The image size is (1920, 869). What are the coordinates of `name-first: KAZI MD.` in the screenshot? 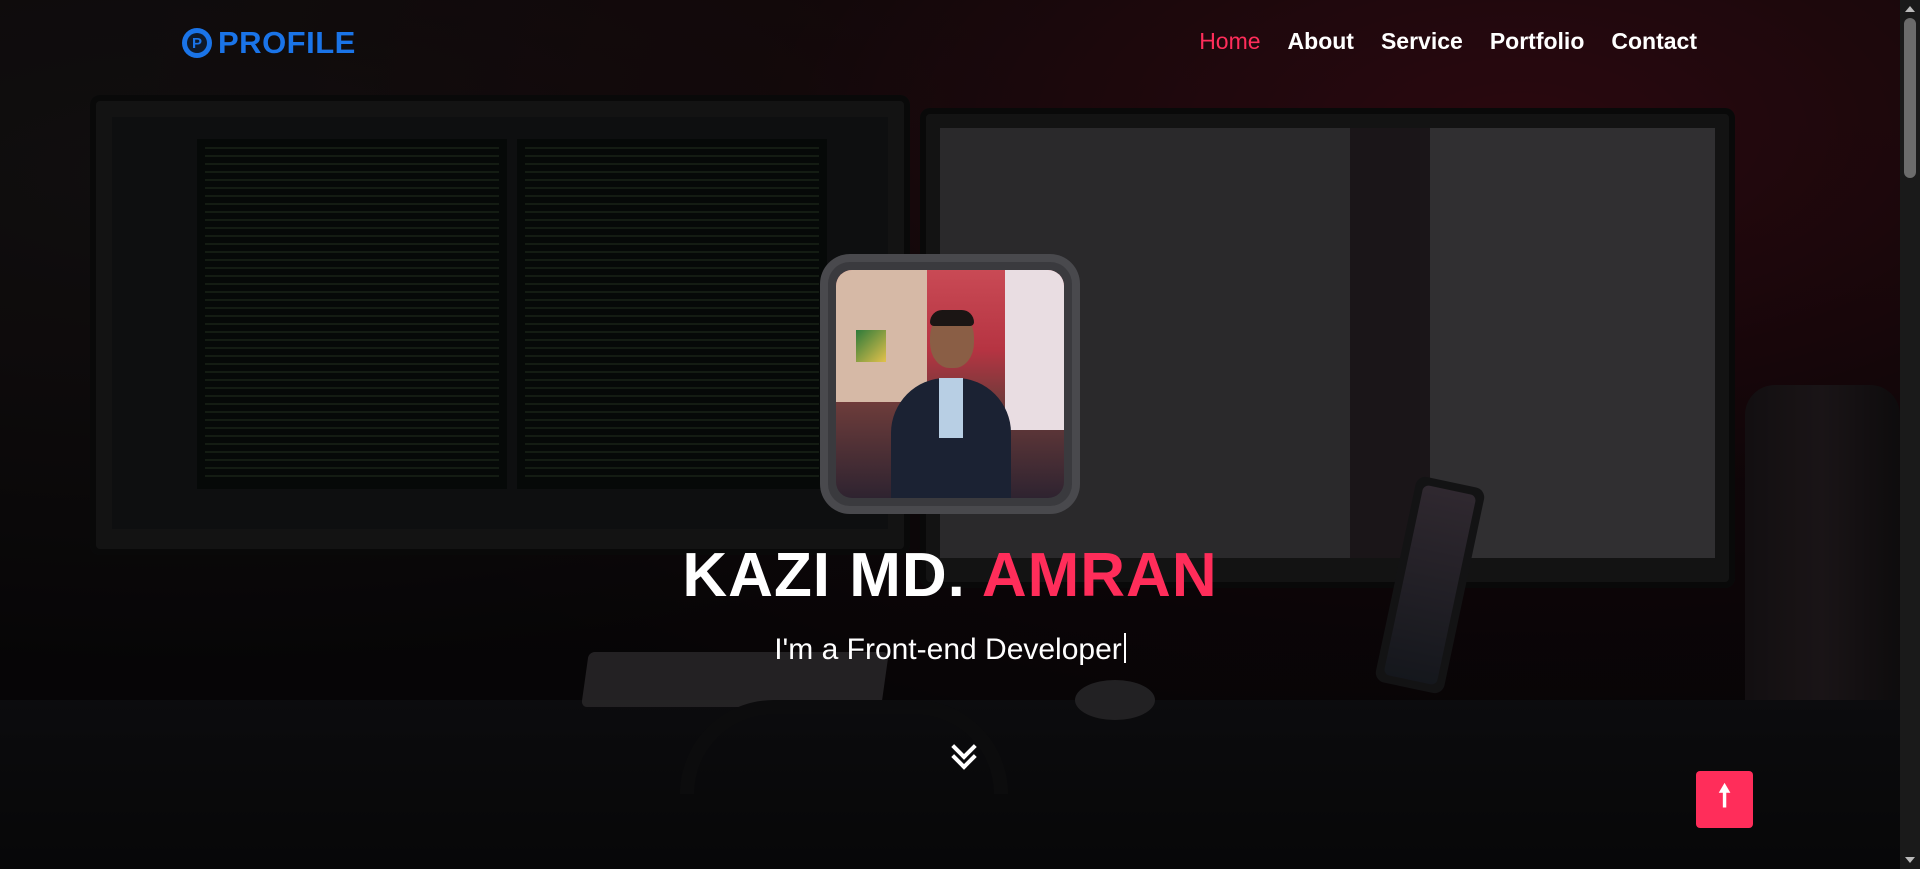 It's located at (824, 575).